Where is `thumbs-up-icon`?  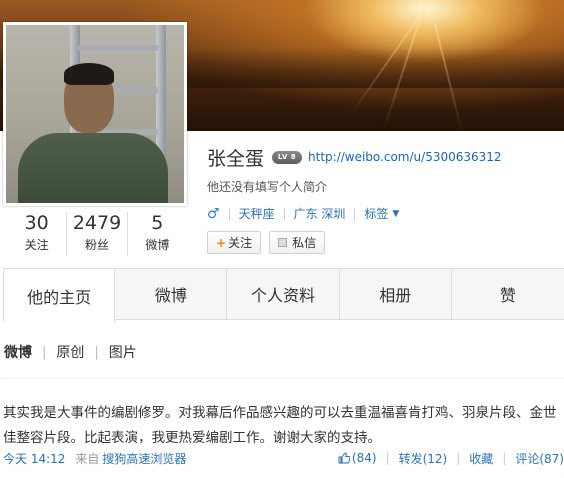 thumbs-up-icon is located at coordinates (344, 458).